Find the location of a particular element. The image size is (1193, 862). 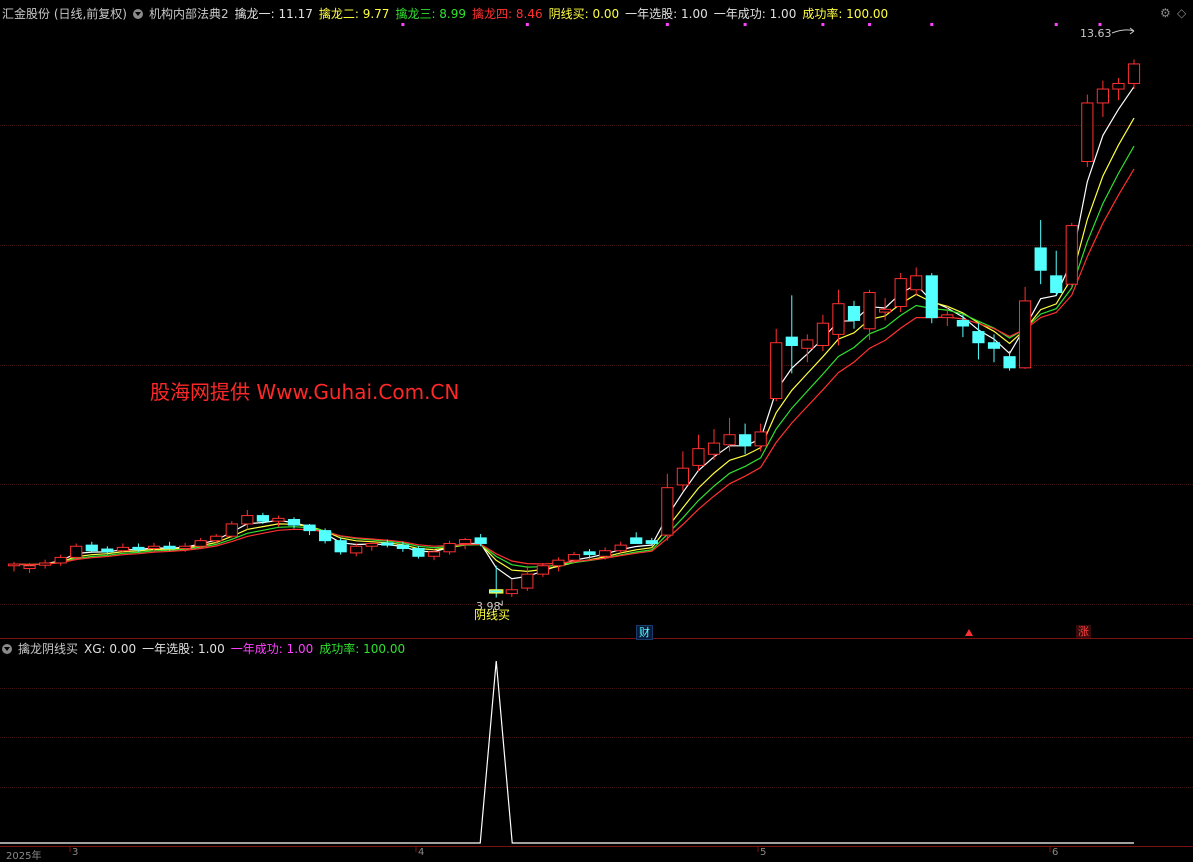

sub-indicator-name: 擒龙阴线买 is located at coordinates (48, 649).